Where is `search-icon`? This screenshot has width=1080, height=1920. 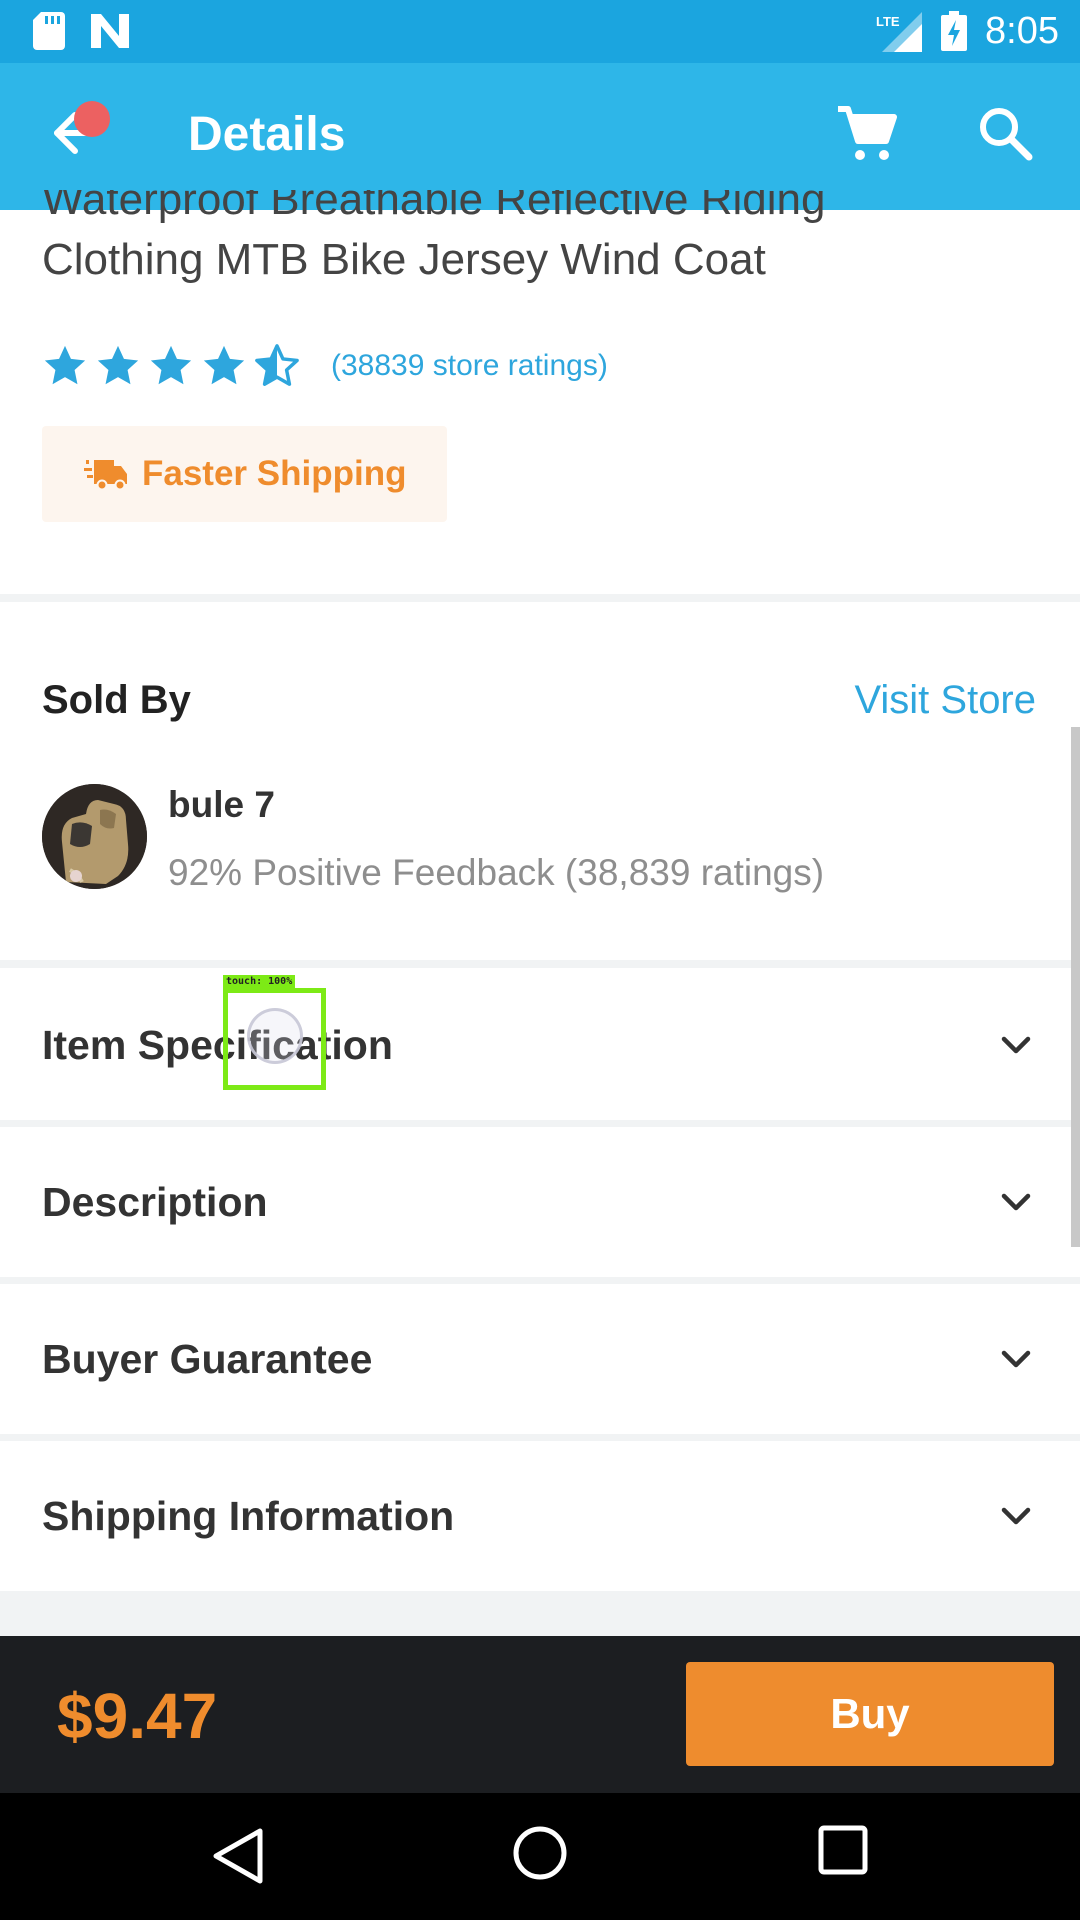 search-icon is located at coordinates (1005, 133).